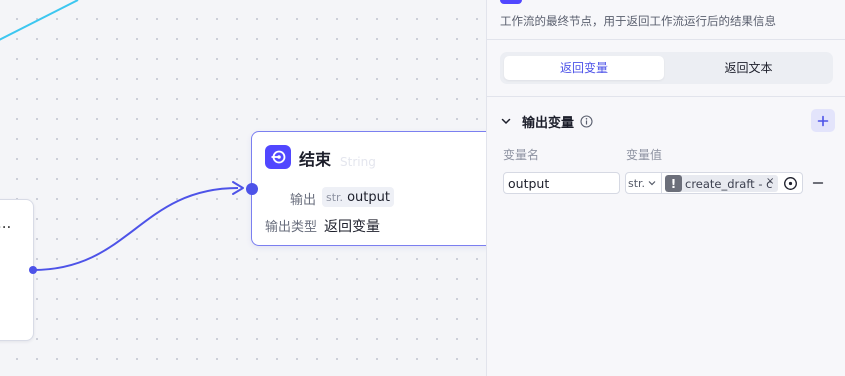 Image resolution: width=845 pixels, height=376 pixels. What do you see at coordinates (790, 183) in the screenshot?
I see `target-icon` at bounding box center [790, 183].